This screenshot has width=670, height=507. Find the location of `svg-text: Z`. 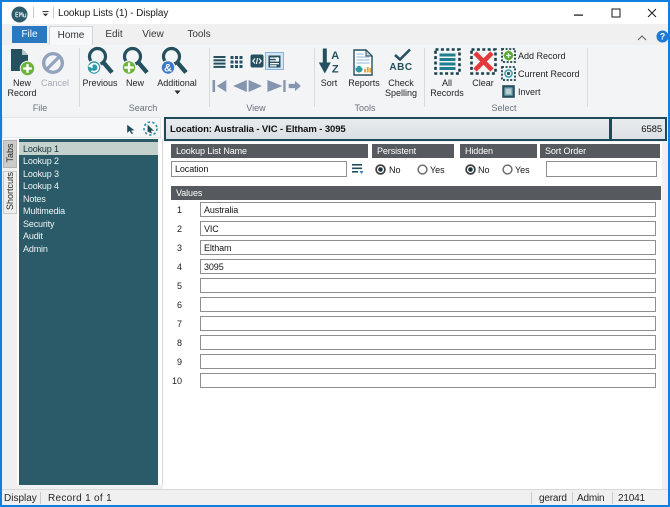

svg-text: Z is located at coordinates (335, 69).